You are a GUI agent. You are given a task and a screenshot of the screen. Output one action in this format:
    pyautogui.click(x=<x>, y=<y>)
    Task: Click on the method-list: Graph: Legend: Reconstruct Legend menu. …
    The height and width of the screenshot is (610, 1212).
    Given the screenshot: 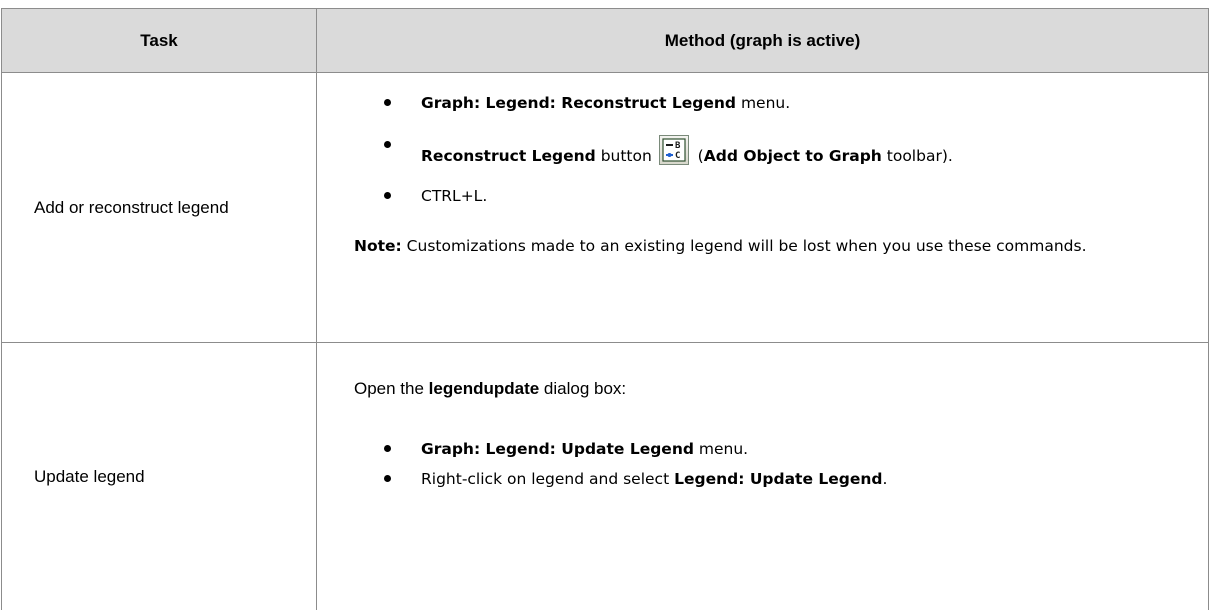 What is the action you would take?
    pyautogui.click(x=769, y=149)
    